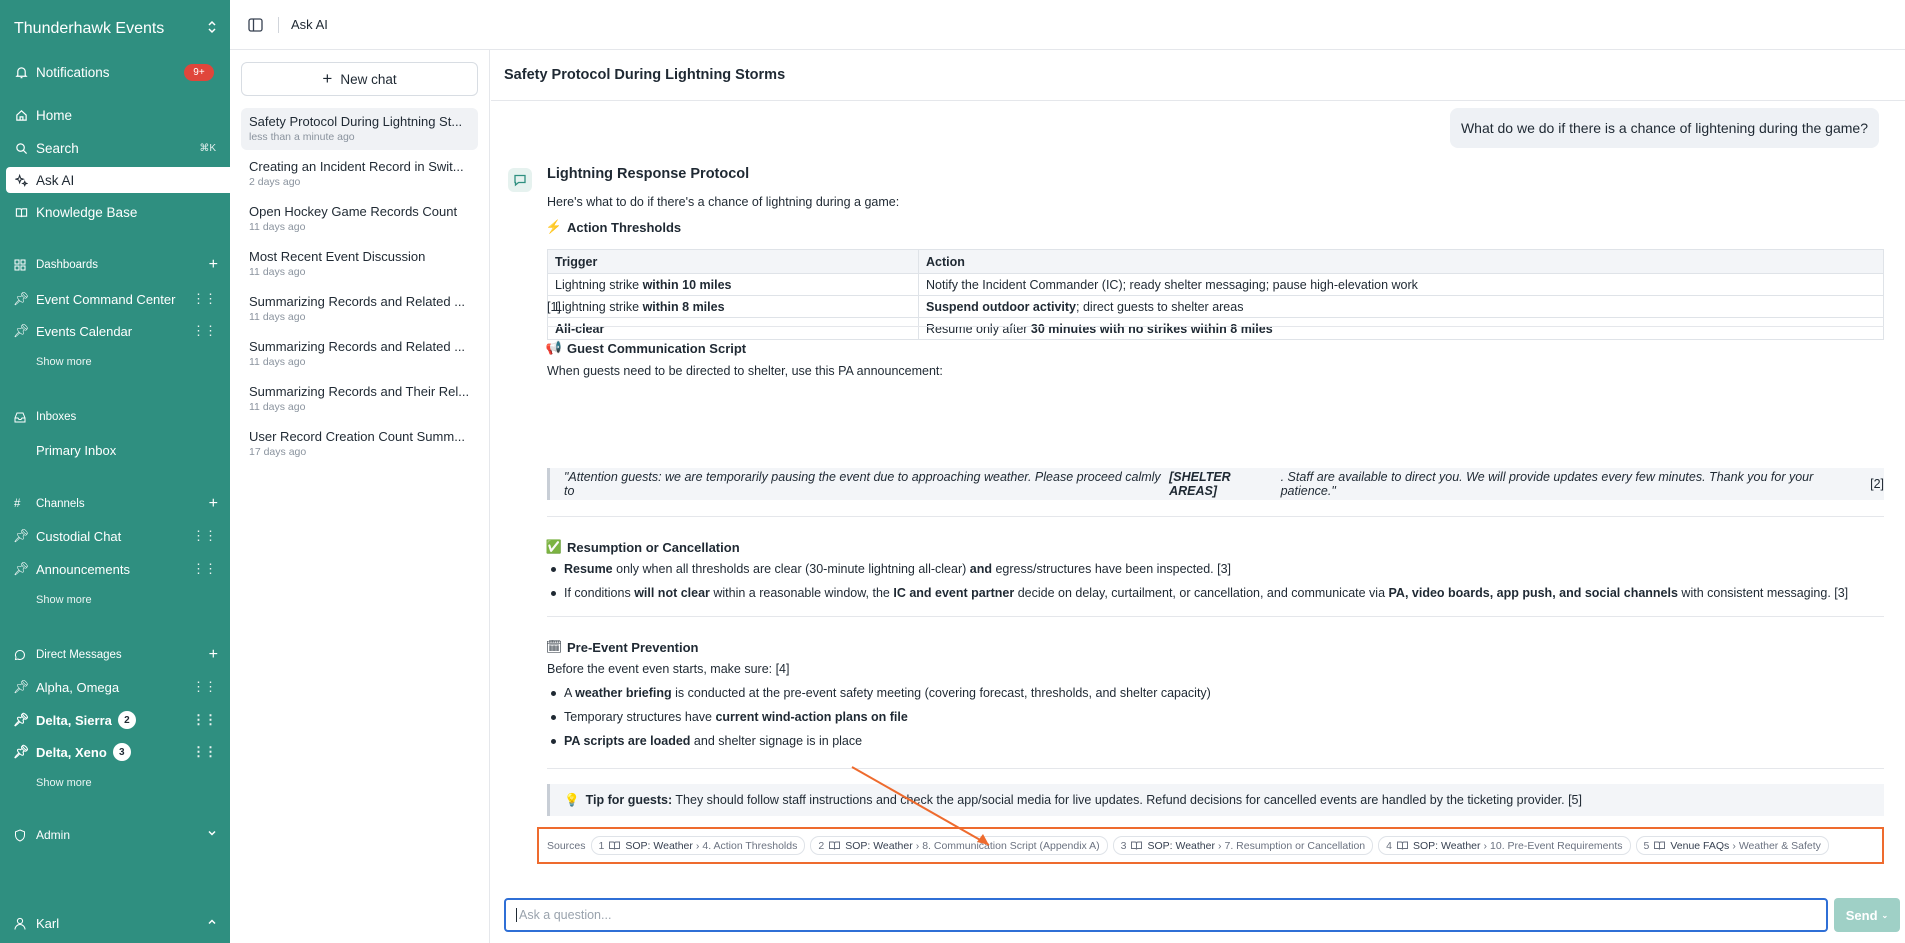  What do you see at coordinates (64, 362) in the screenshot?
I see `show-more-dashboards: Show more` at bounding box center [64, 362].